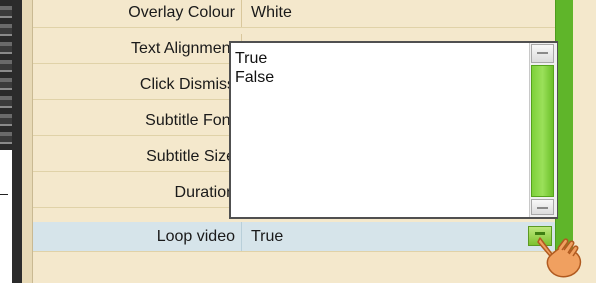 This screenshot has height=283, width=596. I want to click on panel-gutter, so click(27, 141).